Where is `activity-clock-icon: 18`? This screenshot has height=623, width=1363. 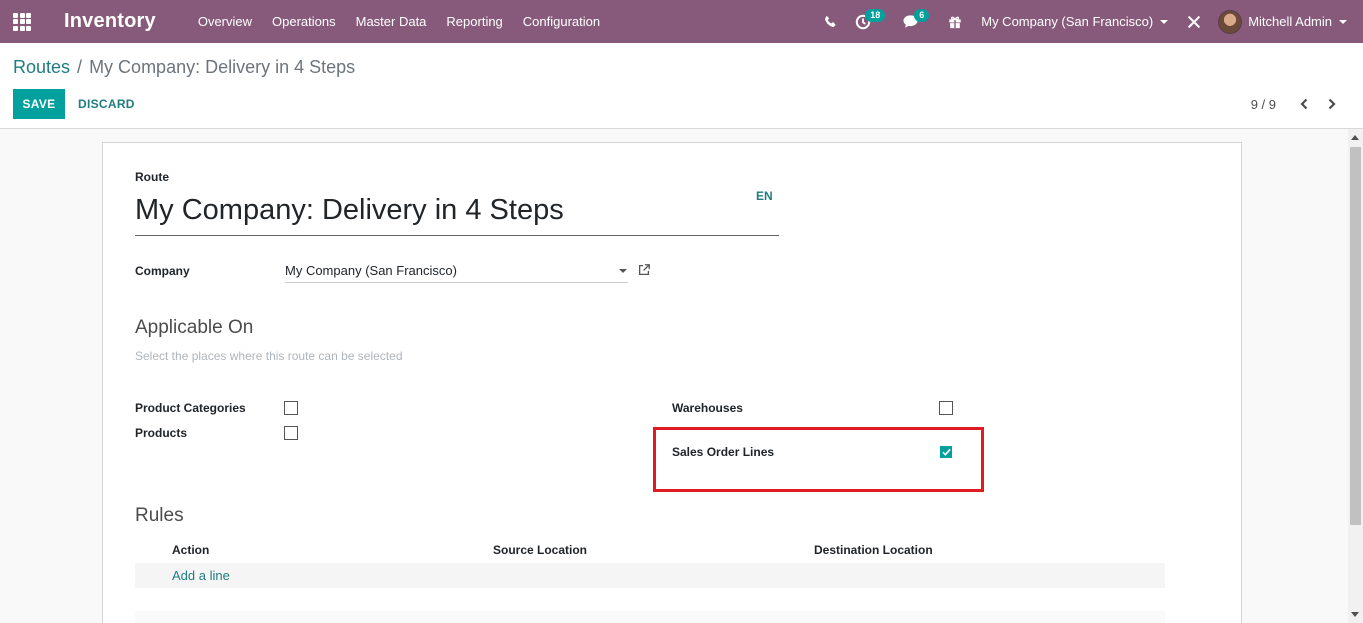 activity-clock-icon: 18 is located at coordinates (869, 21).